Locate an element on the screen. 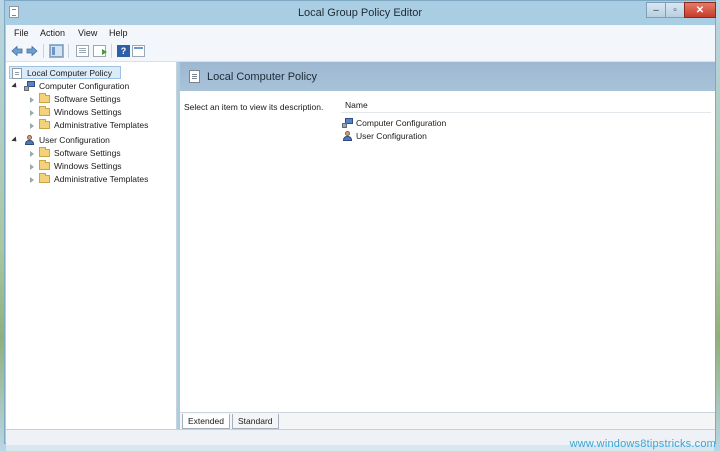 The image size is (720, 451). tree-item-local-computer-policy: Local Computer Policy is located at coordinates (65, 72).